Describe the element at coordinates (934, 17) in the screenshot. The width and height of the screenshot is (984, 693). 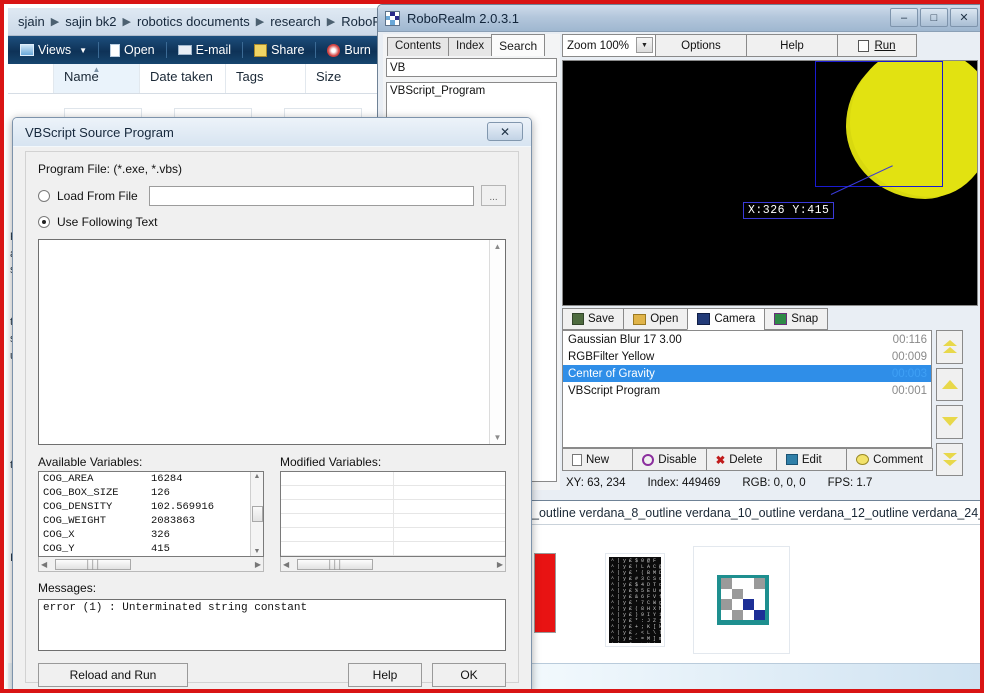
I see `maximize-icon: □` at that location.